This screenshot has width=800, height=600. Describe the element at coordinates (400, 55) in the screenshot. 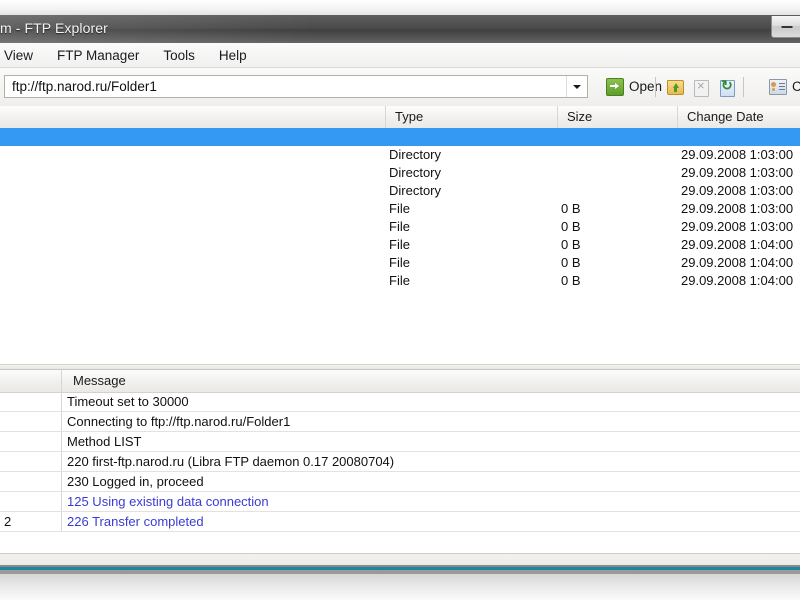

I see `menu-bar: View FTP Manager Tools Help` at that location.